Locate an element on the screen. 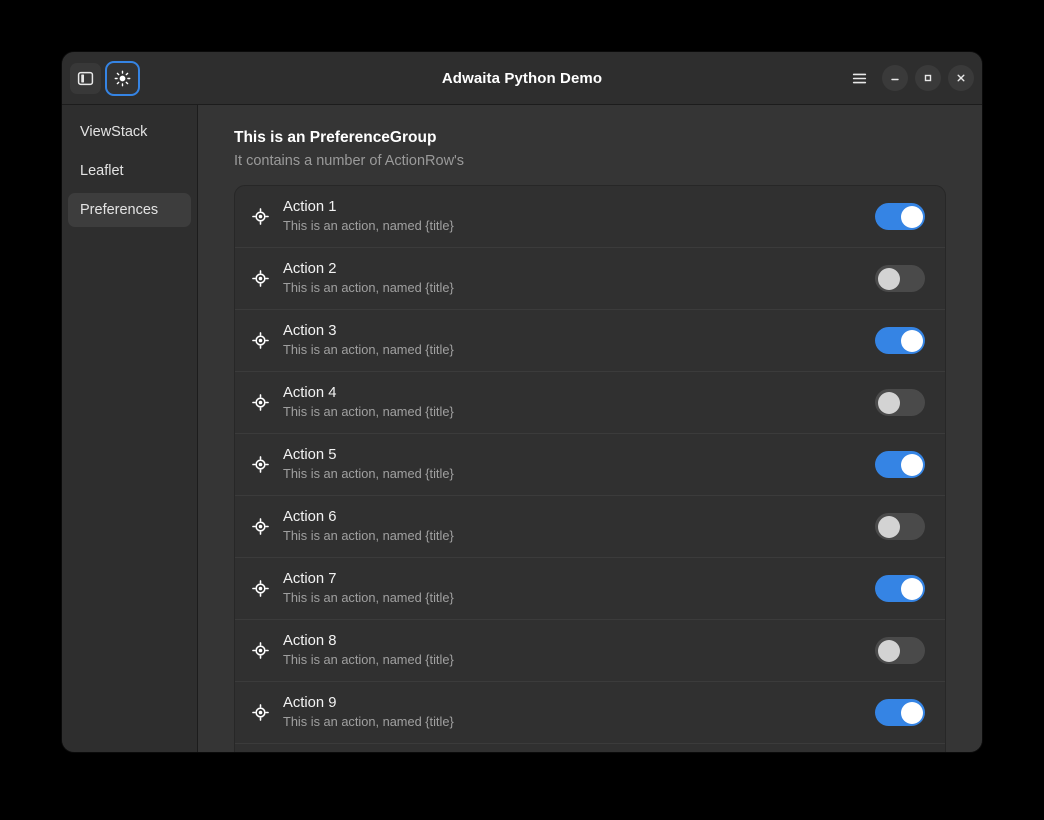  sun-brightness-icon is located at coordinates (122, 78).